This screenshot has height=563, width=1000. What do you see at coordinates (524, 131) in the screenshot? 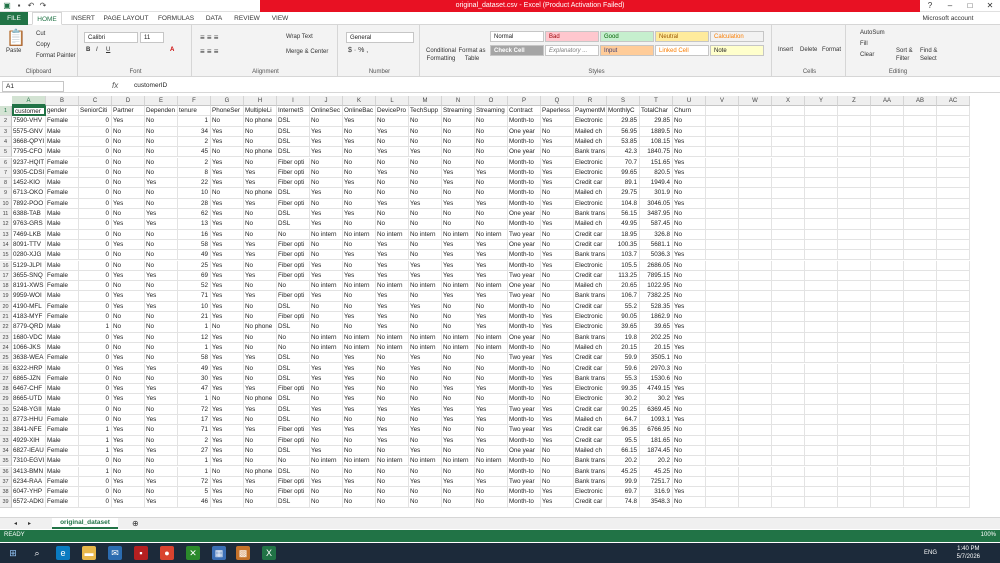
I see `data-cell: One year` at bounding box center [524, 131].